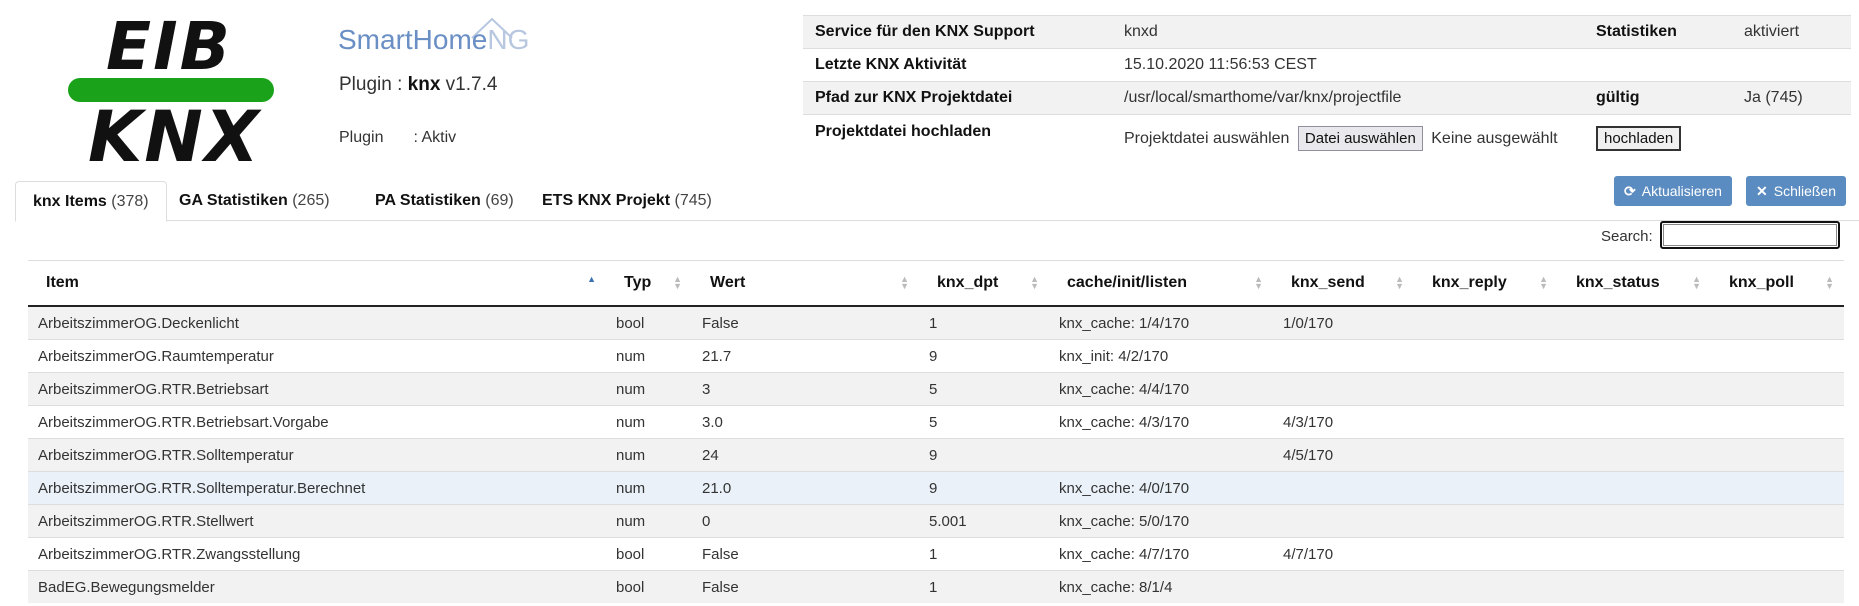 Image resolution: width=1859 pixels, height=606 pixels. What do you see at coordinates (1161, 356) in the screenshot?
I see `table-cell: knx_init: 4/2/170` at bounding box center [1161, 356].